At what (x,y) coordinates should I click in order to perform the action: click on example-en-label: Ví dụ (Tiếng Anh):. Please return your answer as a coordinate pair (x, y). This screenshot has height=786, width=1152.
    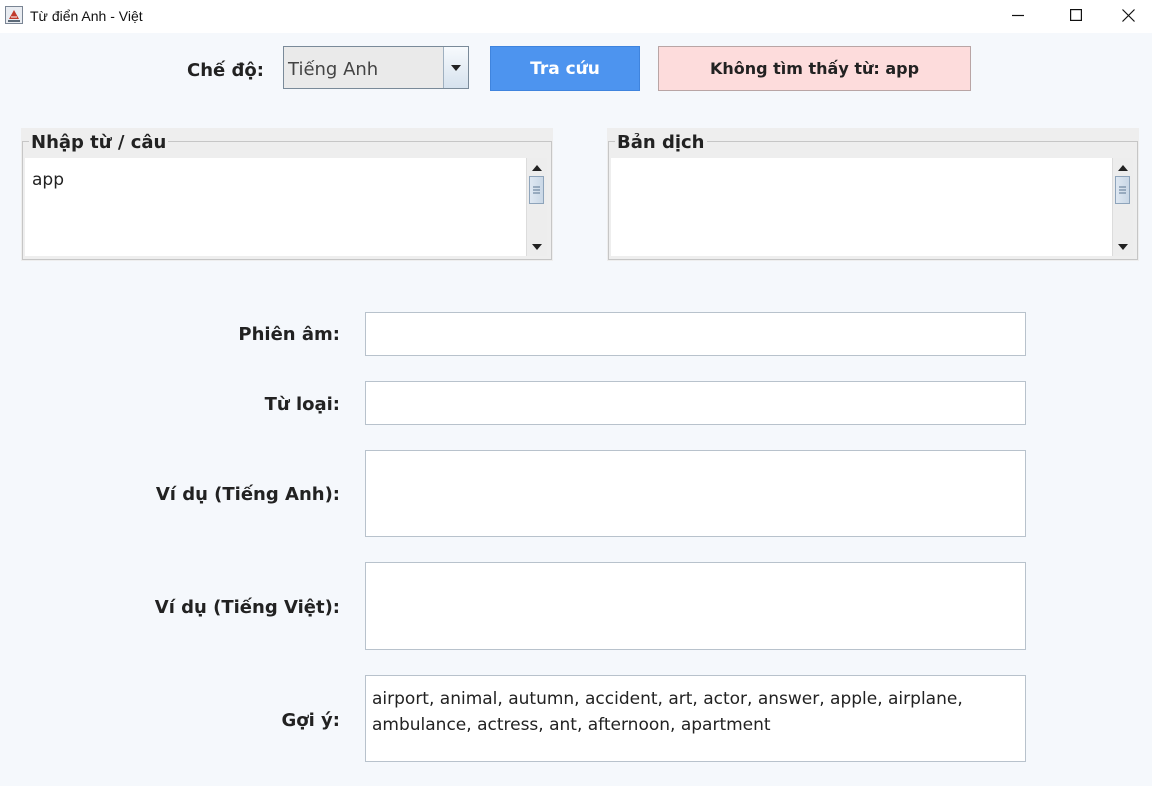
    Looking at the image, I should click on (247, 494).